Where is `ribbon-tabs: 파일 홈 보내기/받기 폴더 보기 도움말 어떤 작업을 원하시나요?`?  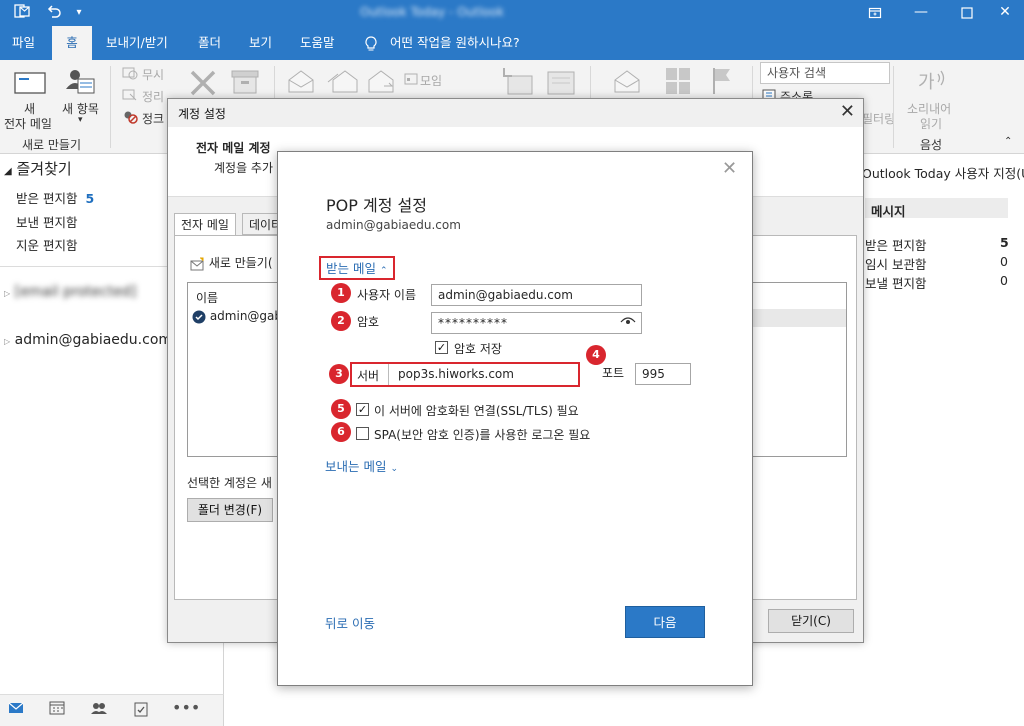 ribbon-tabs: 파일 홈 보내기/받기 폴더 보기 도움말 어떤 작업을 원하시나요? is located at coordinates (512, 43).